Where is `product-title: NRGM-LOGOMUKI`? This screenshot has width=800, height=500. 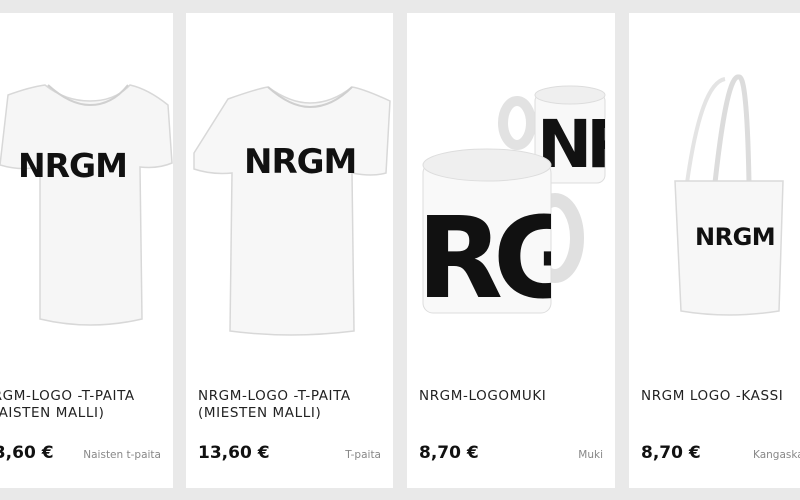
product-title: NRGM-LOGOMUKI is located at coordinates (513, 396).